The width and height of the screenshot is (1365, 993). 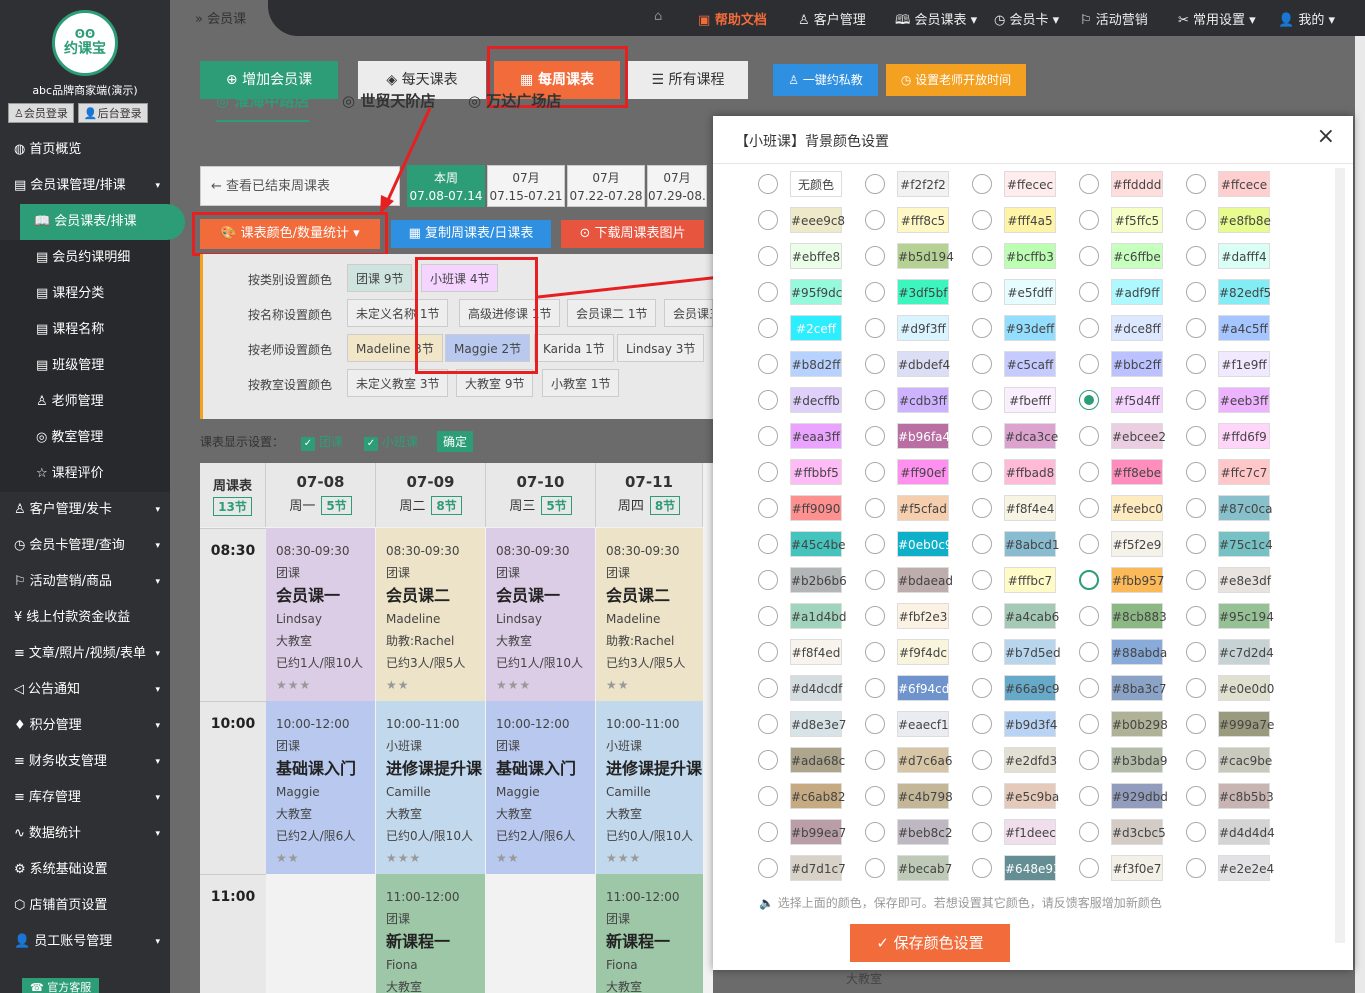 I want to click on color-option: #a4c5ff, so click(x=1233, y=328).